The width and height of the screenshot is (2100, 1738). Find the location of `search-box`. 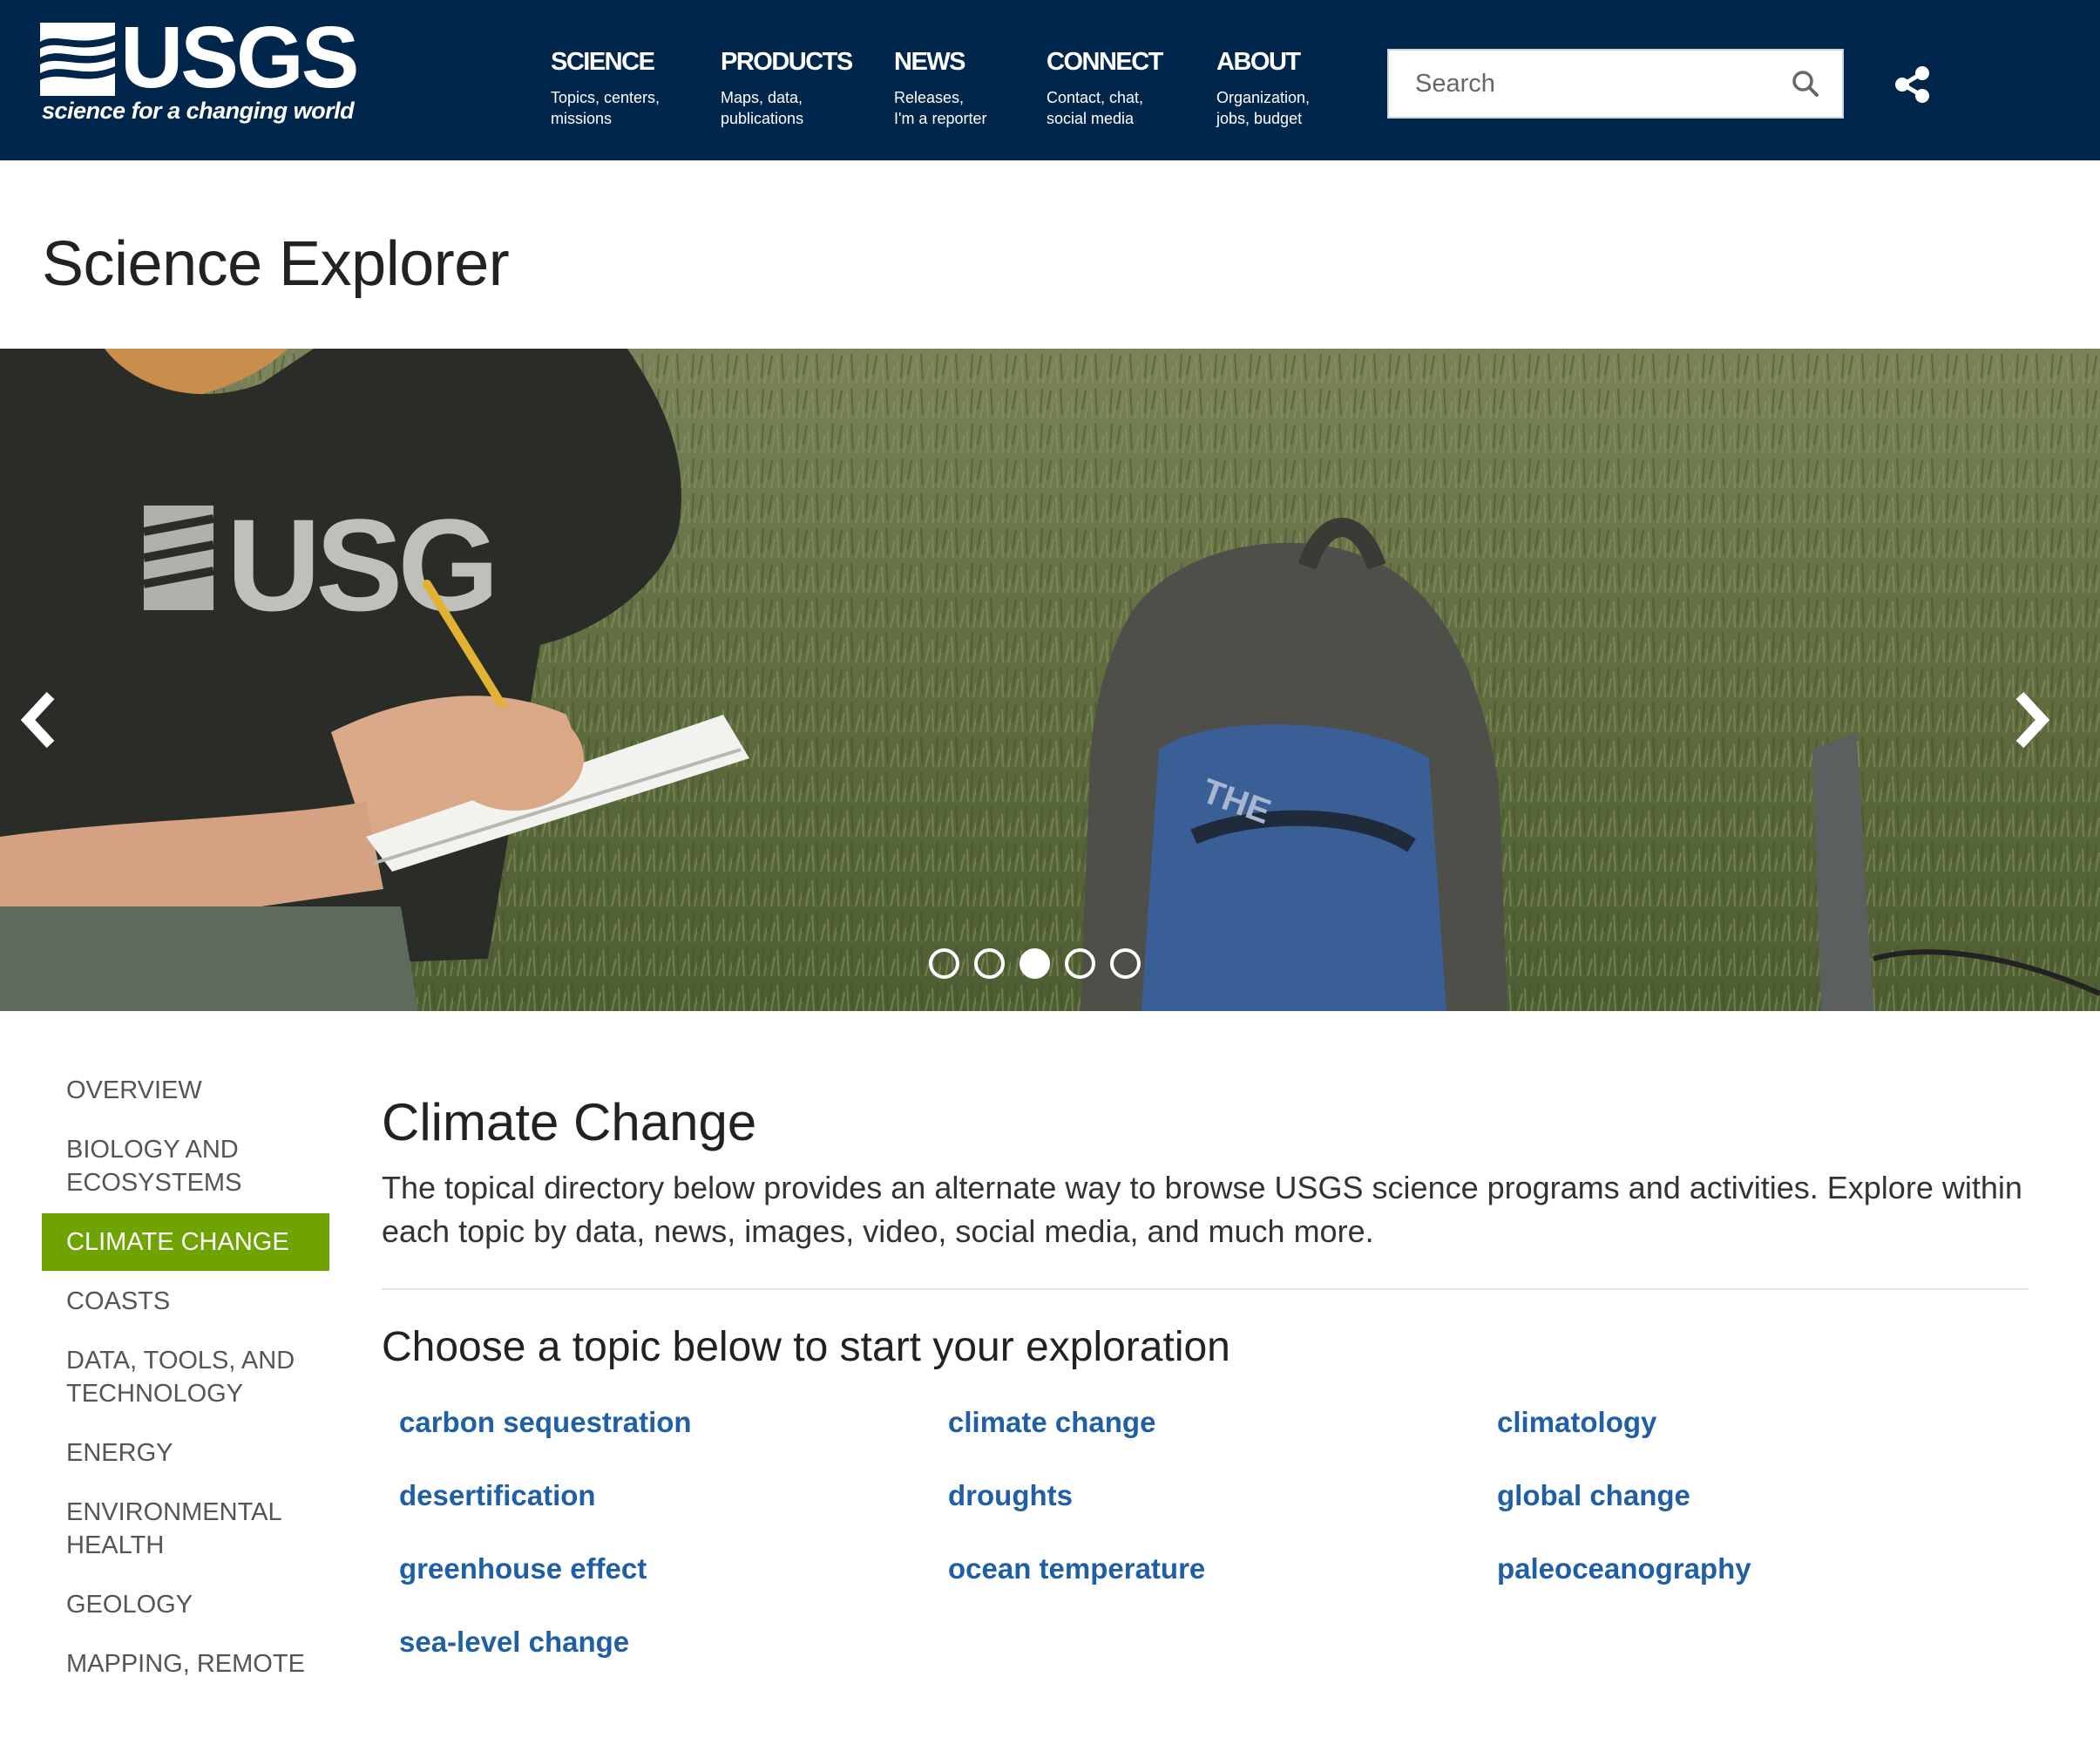

search-box is located at coordinates (1615, 84).